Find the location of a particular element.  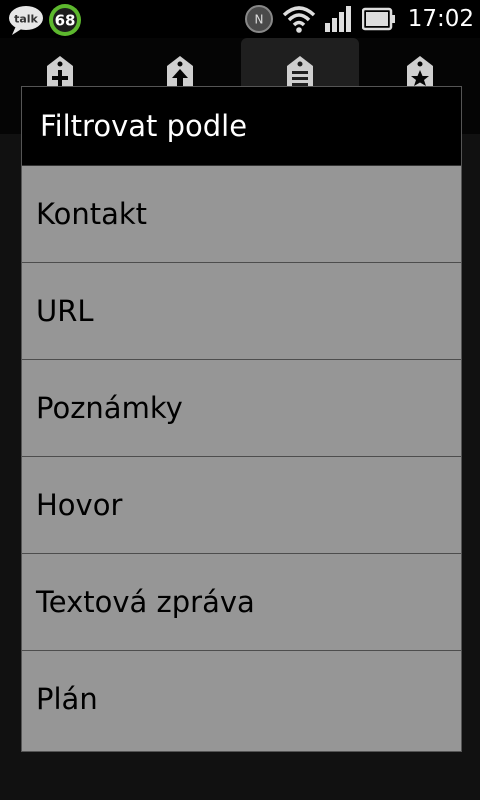

signal-icon is located at coordinates (337, 19).